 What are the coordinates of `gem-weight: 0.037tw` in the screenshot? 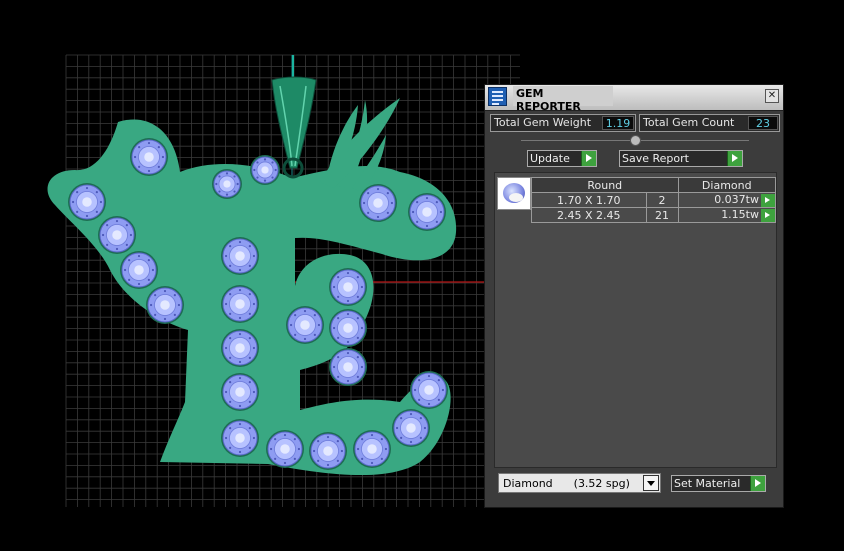 It's located at (736, 200).